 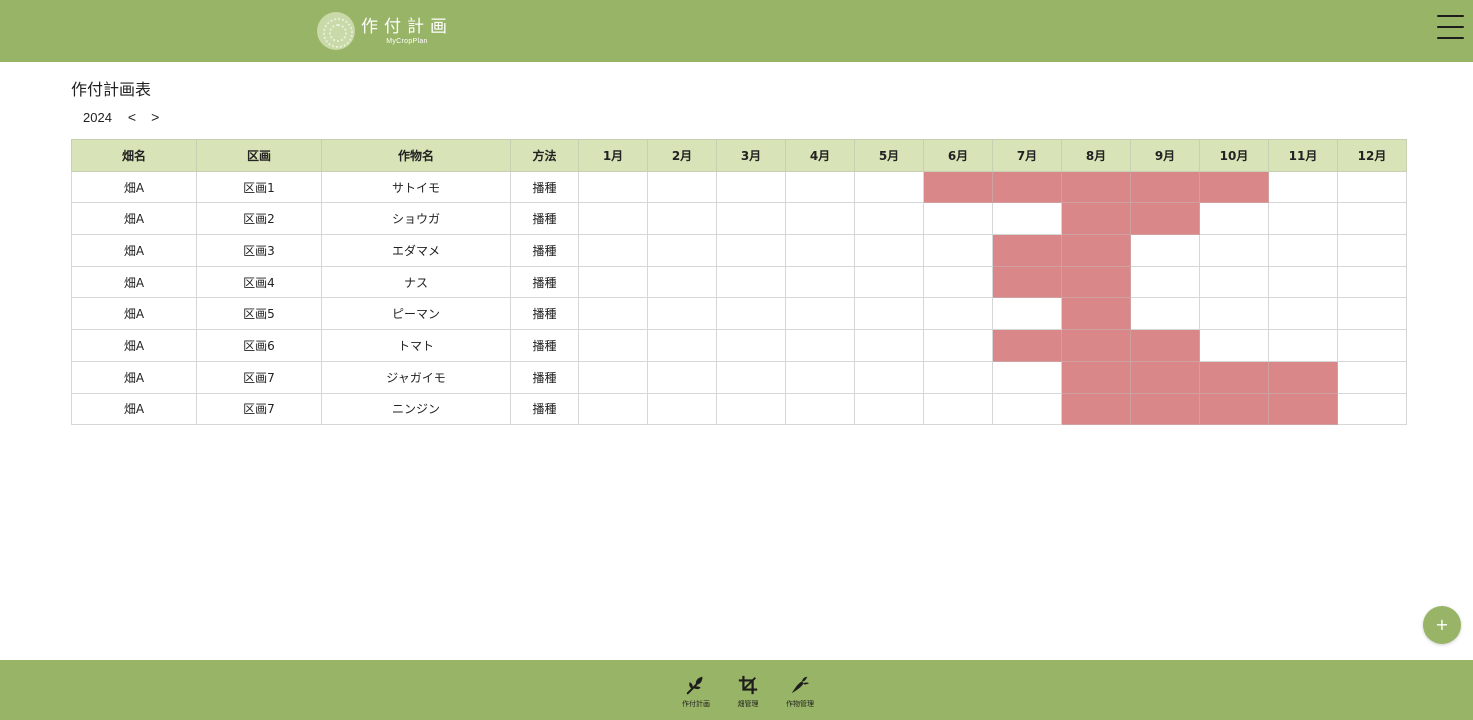 I want to click on table-row: 畑A 区画7 ジャガイモ 播種, so click(x=739, y=377).